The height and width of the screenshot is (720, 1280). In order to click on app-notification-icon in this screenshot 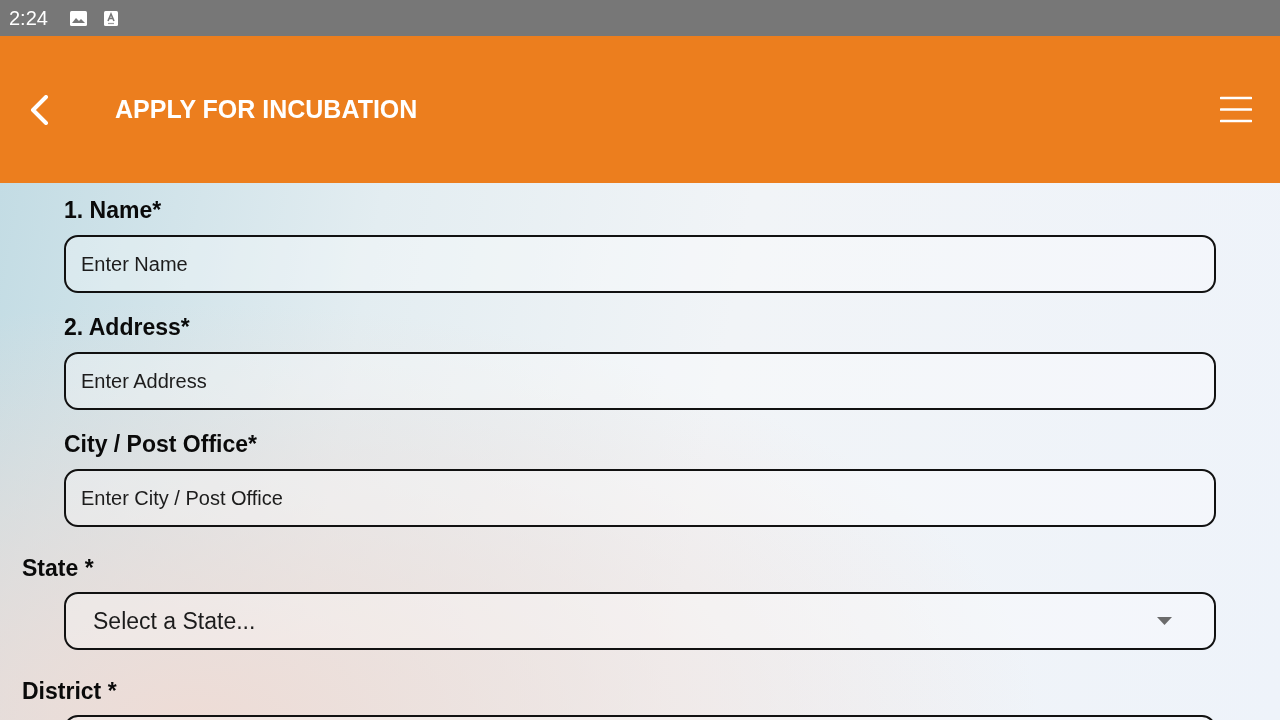, I will do `click(110, 18)`.